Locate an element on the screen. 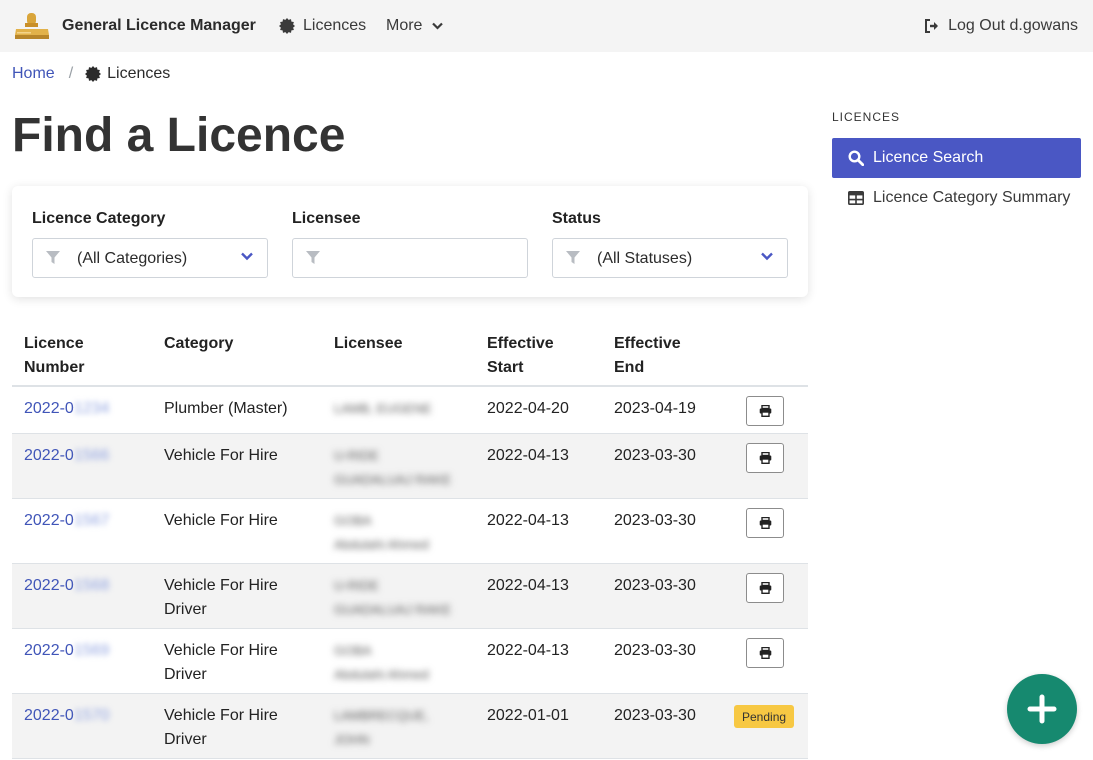  breadcrumb-home: Home is located at coordinates (33, 74).